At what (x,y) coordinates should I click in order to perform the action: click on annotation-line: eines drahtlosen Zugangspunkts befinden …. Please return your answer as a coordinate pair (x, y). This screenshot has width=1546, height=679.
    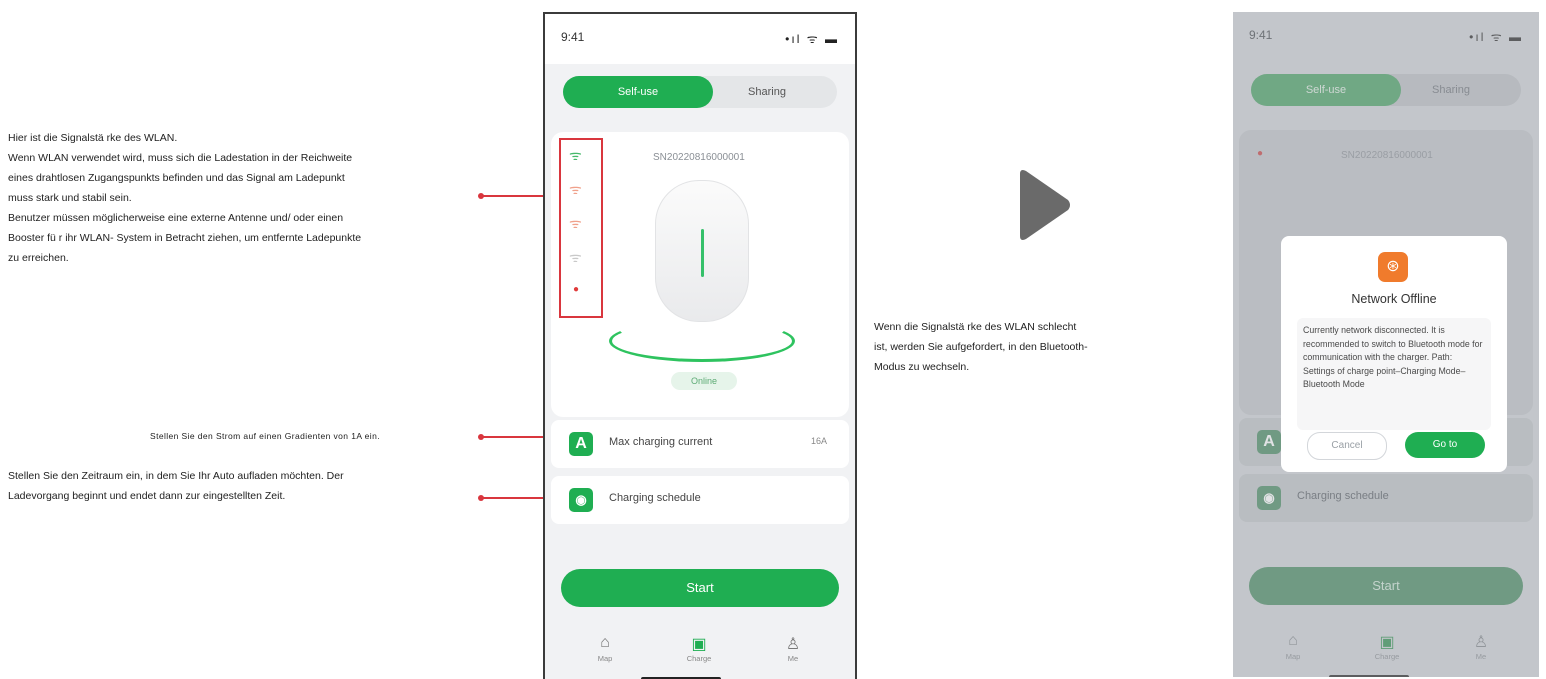
    Looking at the image, I should click on (176, 178).